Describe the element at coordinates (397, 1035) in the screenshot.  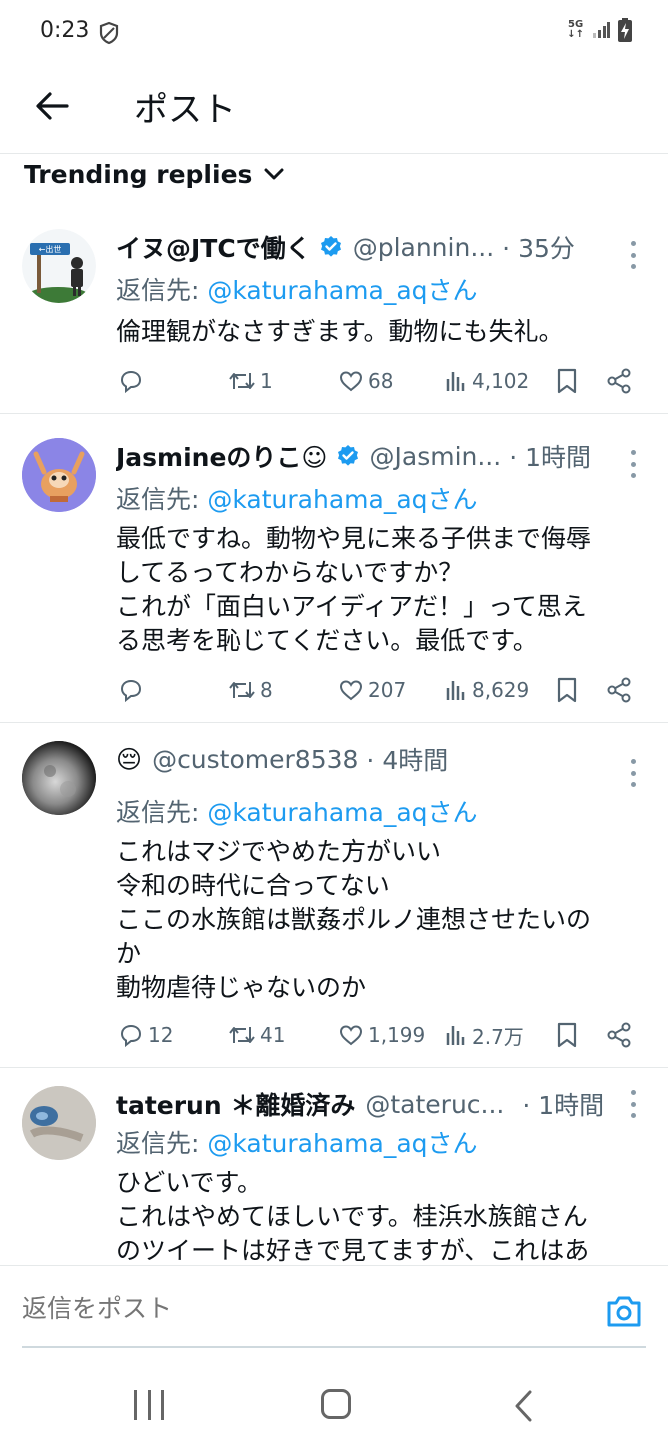
I see `like-count: 1,199` at that location.